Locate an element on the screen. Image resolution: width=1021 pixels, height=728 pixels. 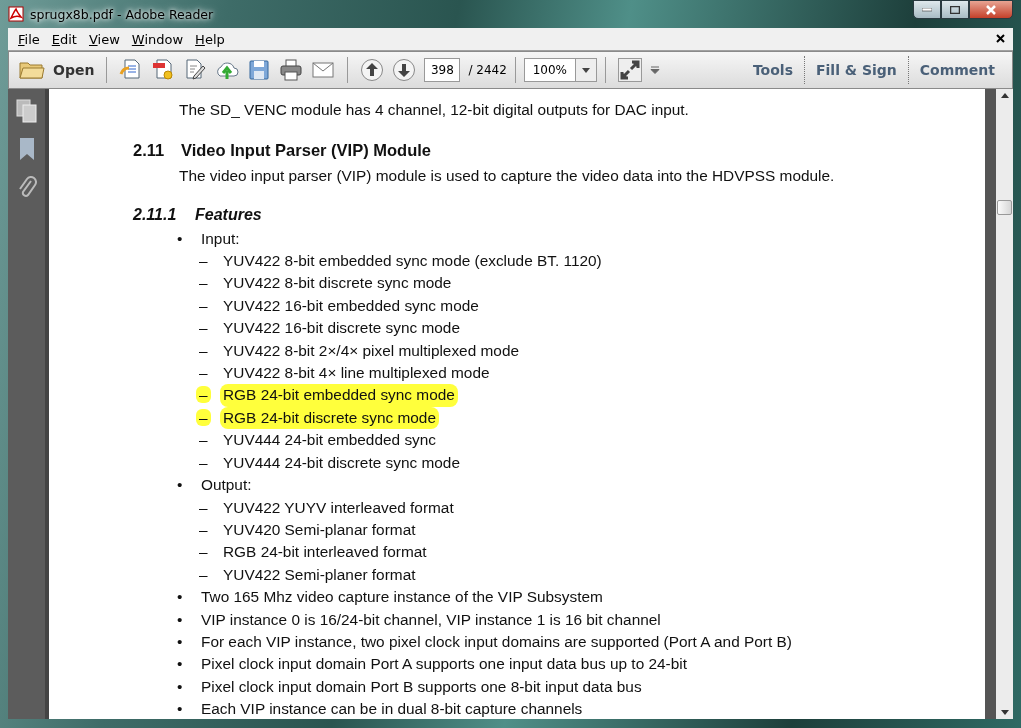
list-item: YUV422 16-bit embedded sync mode is located at coordinates (351, 305).